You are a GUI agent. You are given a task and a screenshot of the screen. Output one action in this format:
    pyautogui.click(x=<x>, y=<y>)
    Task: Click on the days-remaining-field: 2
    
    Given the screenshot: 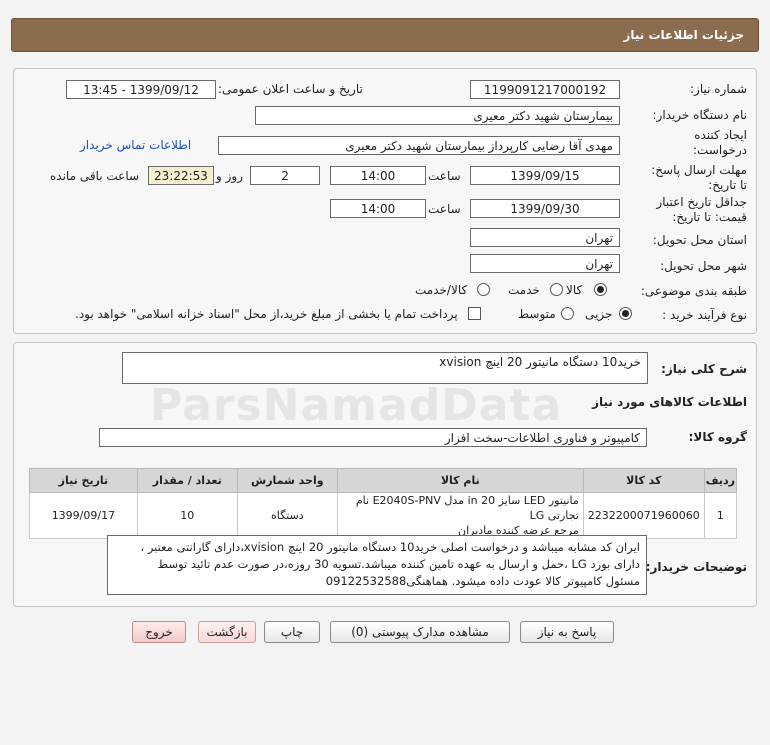 What is the action you would take?
    pyautogui.click(x=285, y=175)
    